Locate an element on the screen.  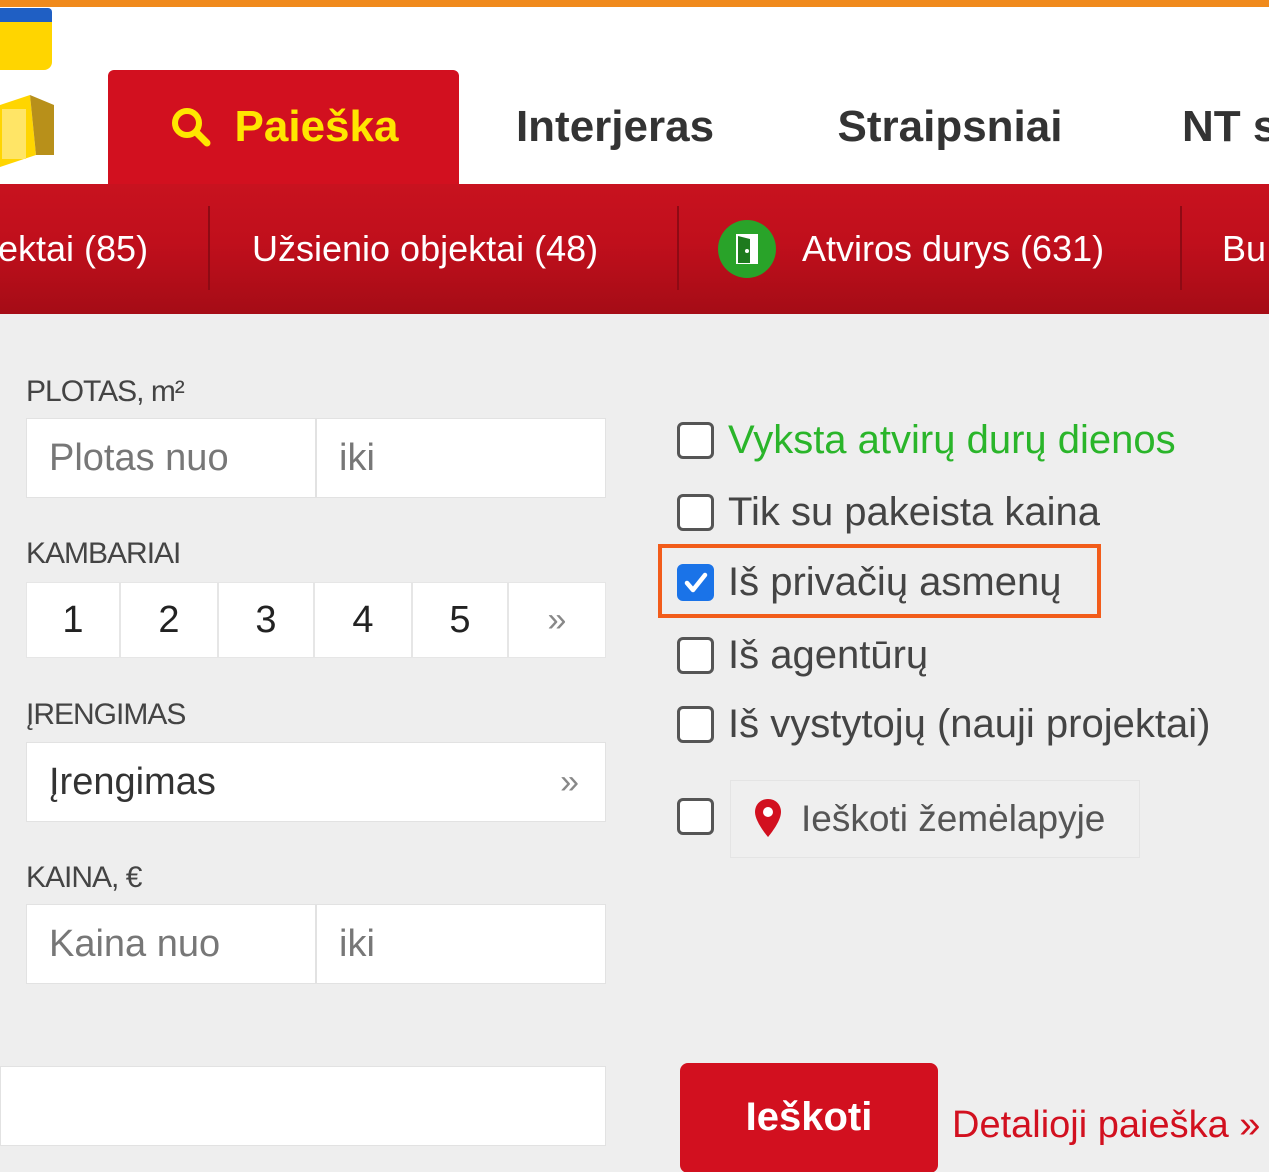
map-search-toggle is located at coordinates (702, 816).